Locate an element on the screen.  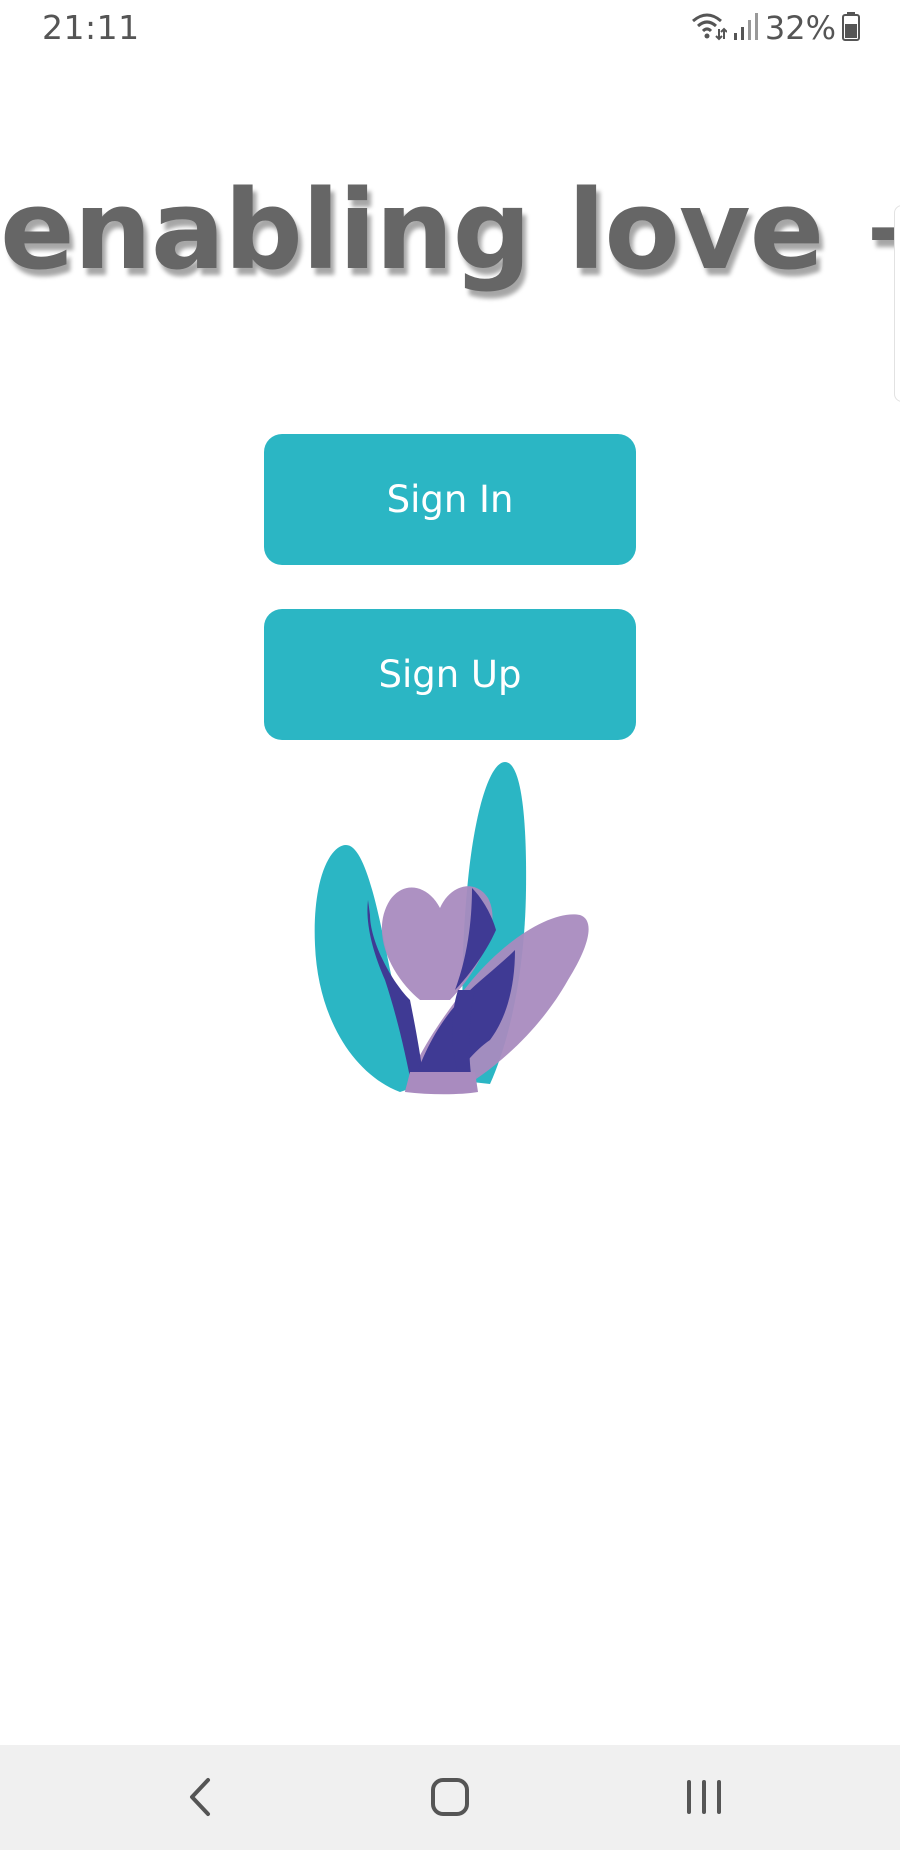
recents-icon is located at coordinates (704, 1797).